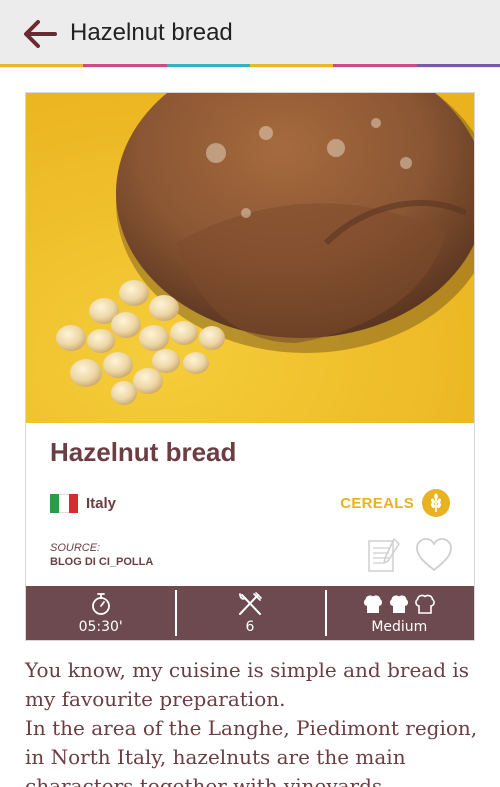  I want to click on recipe-stats: 05:30' 6 Medium, so click(250, 613).